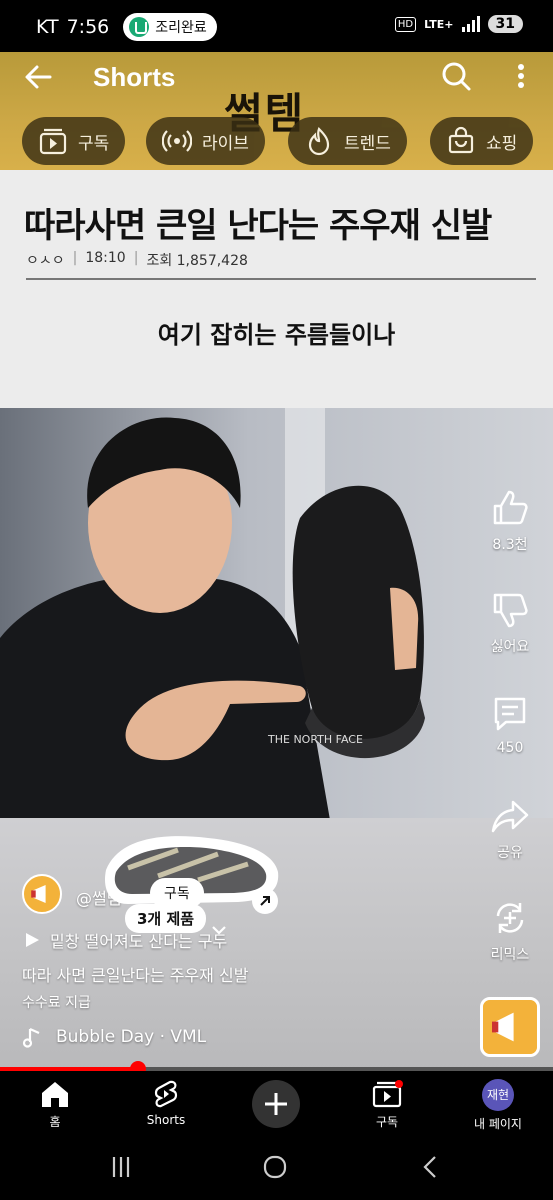  Describe the element at coordinates (31, 1037) in the screenshot. I see `music-note-icon` at that location.